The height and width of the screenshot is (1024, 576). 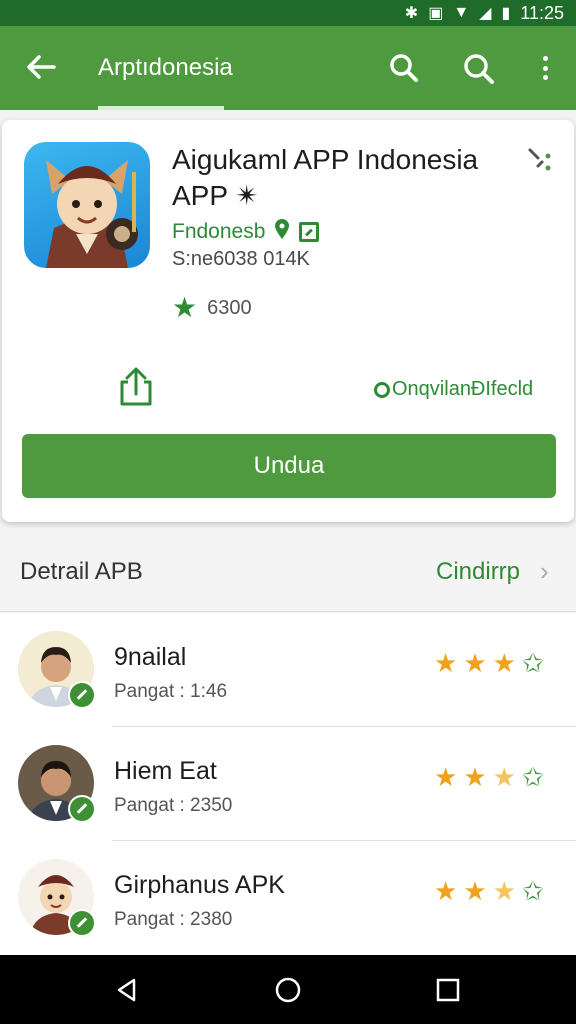 What do you see at coordinates (171, 691) in the screenshot?
I see `review-meta: Pangat : 1:46` at bounding box center [171, 691].